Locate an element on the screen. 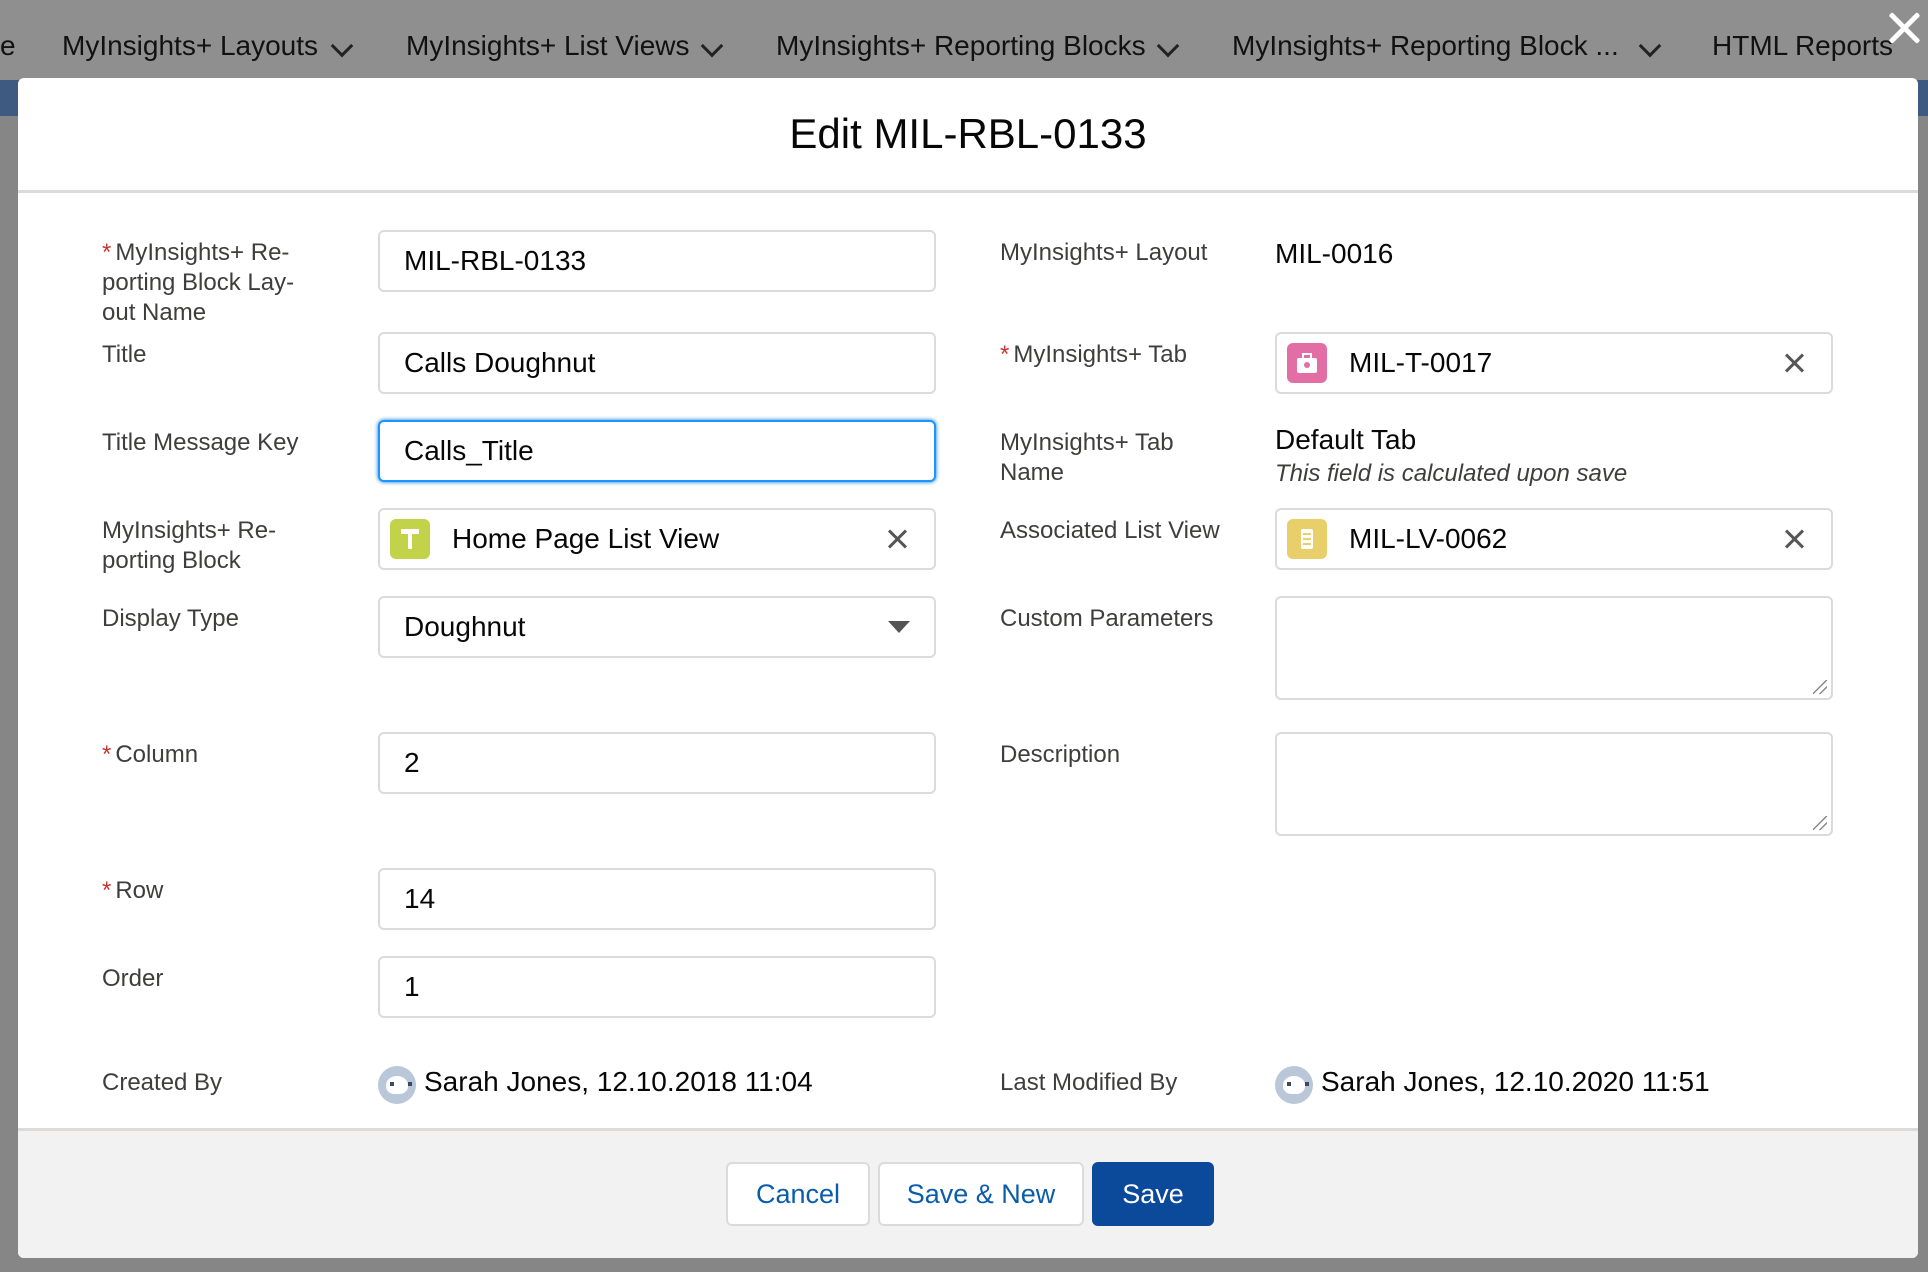 This screenshot has height=1272, width=1928. tab-name-value: Default Tab is located at coordinates (1346, 439).